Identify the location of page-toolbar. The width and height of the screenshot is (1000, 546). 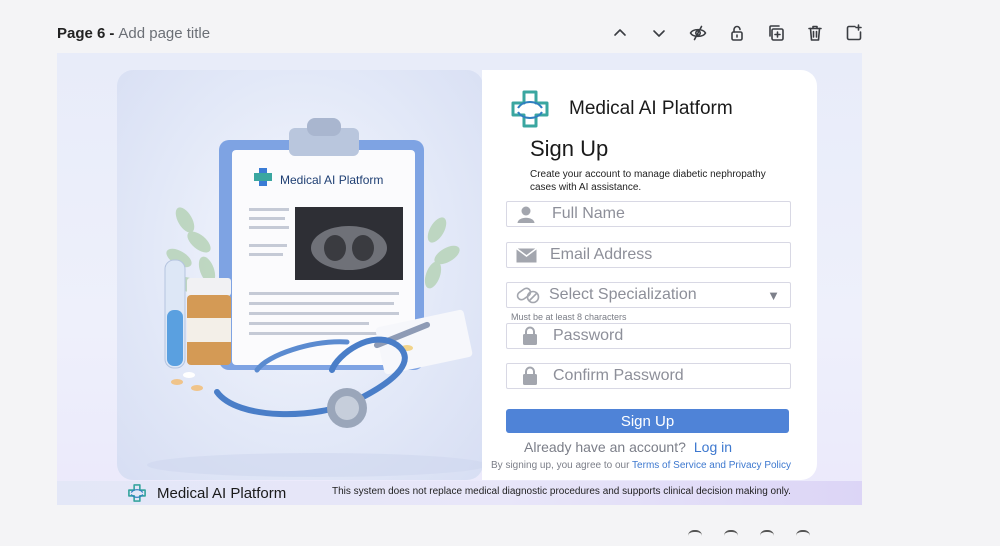
(736, 33).